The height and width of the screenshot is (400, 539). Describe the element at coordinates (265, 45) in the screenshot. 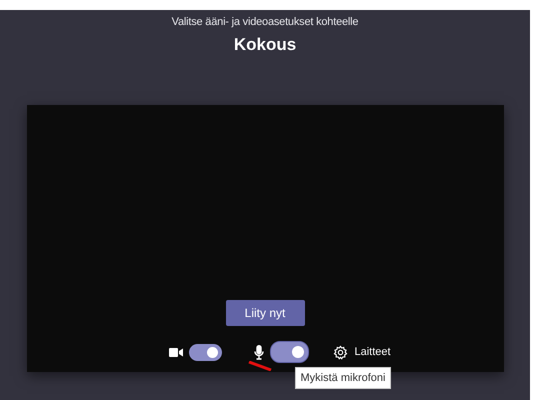

I see `meeting-title: Kokous` at that location.